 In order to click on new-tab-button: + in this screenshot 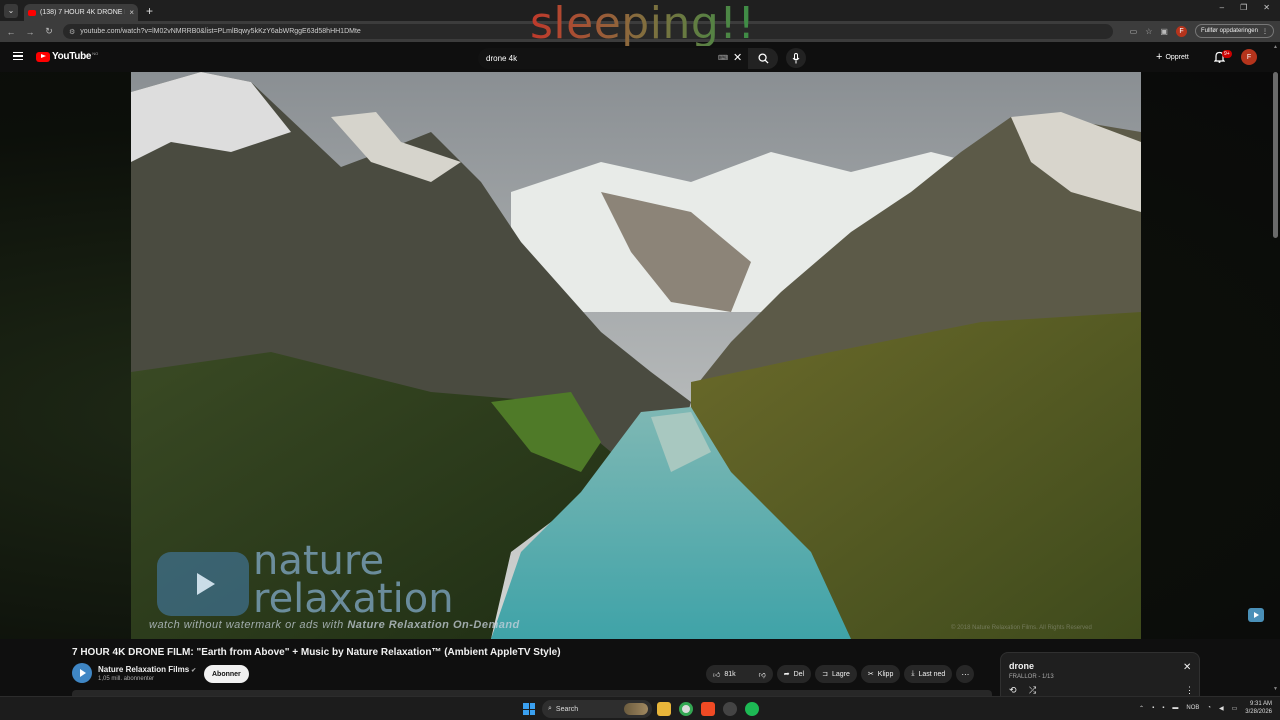, I will do `click(149, 11)`.